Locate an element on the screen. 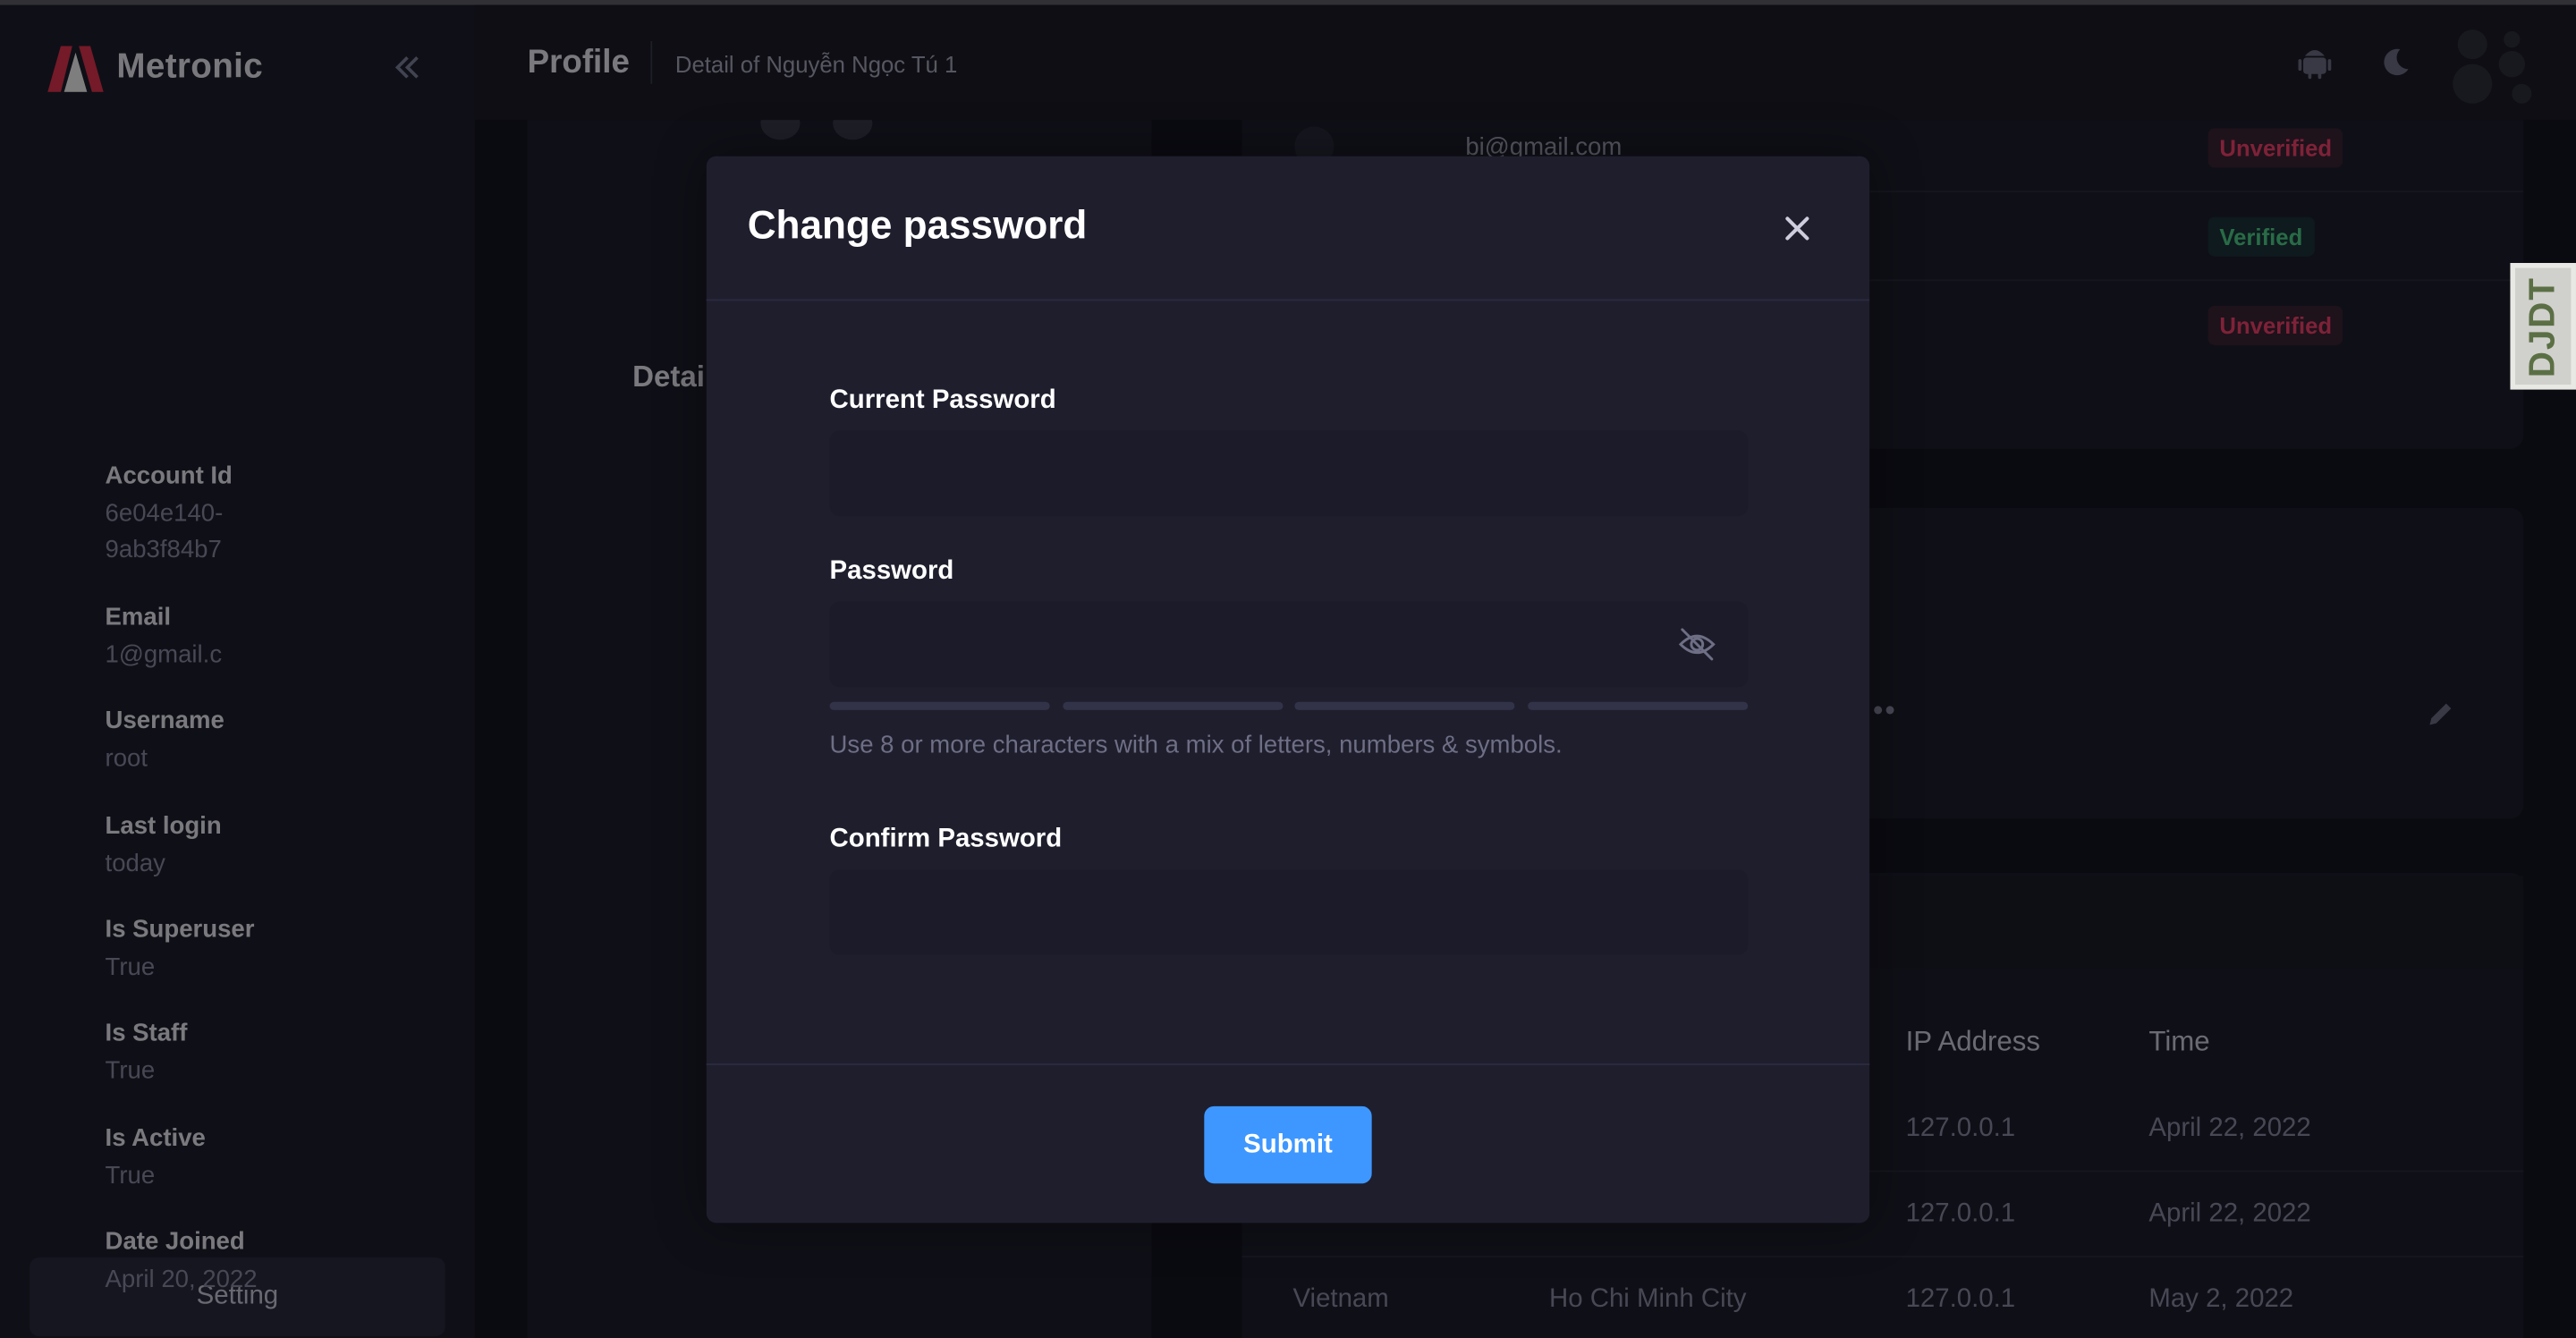  debug-toolbar-label: DJDT is located at coordinates (2542, 326).